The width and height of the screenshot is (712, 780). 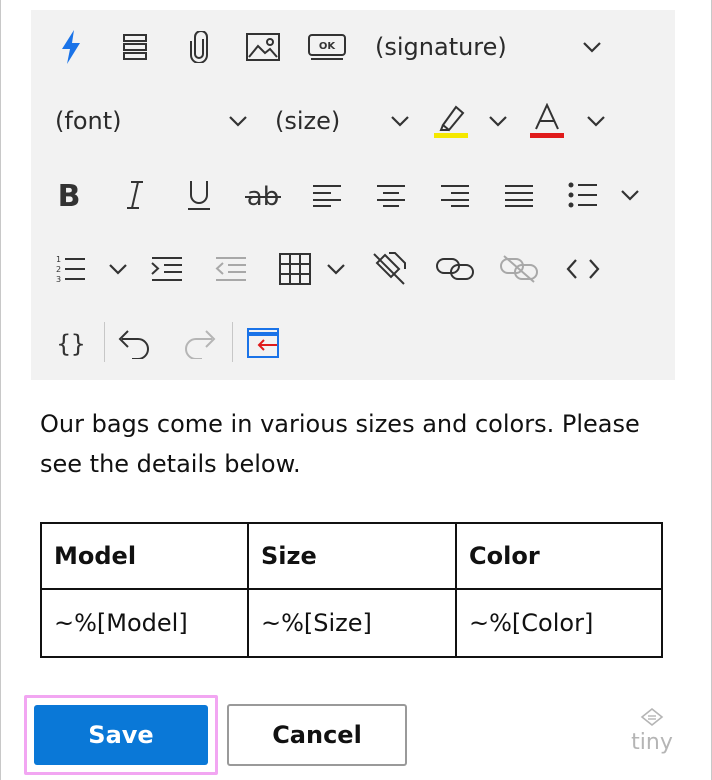 What do you see at coordinates (547, 121) in the screenshot?
I see `text-color-icon` at bounding box center [547, 121].